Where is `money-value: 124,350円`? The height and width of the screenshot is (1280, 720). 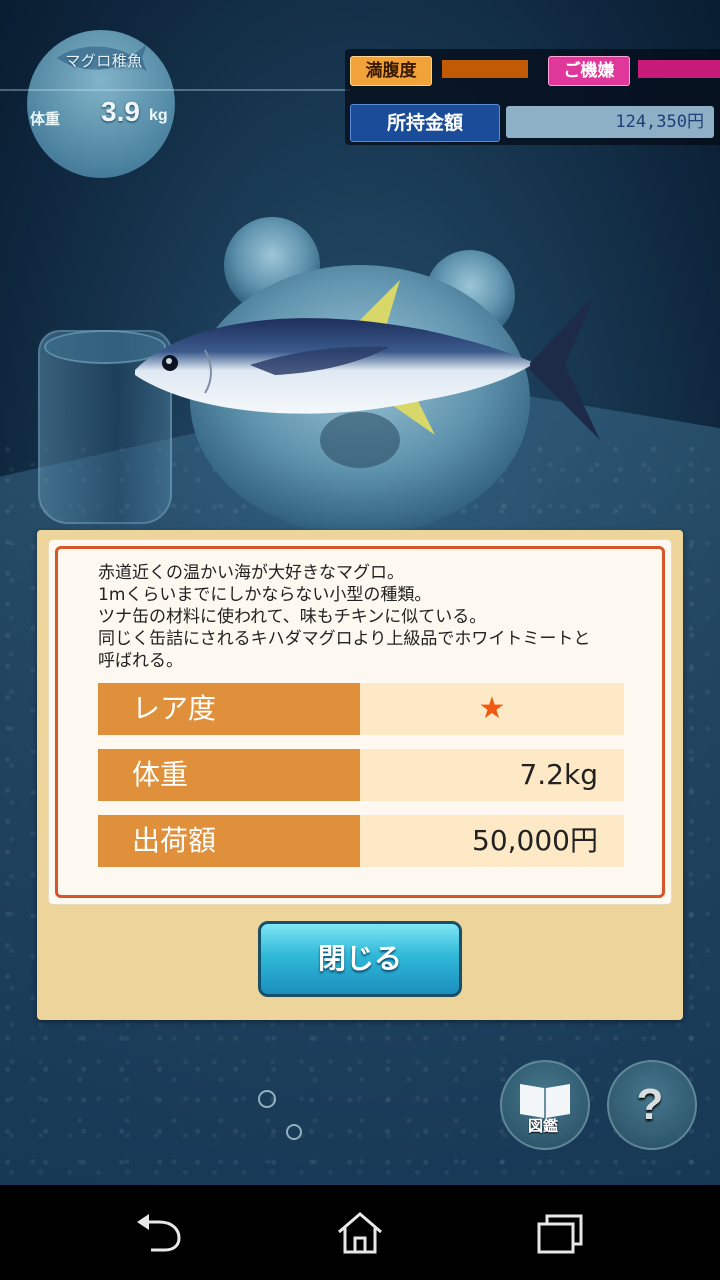
money-value: 124,350円 is located at coordinates (610, 122).